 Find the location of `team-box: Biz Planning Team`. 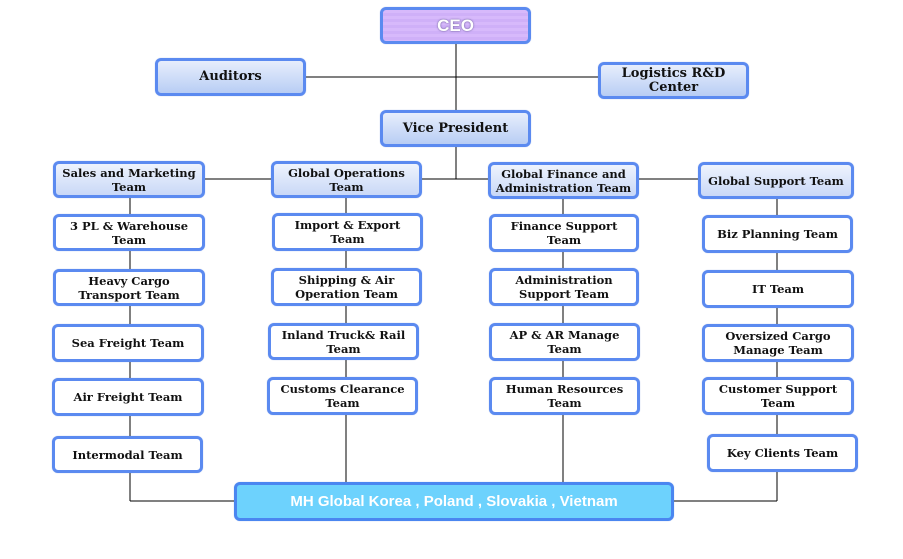

team-box: Biz Planning Team is located at coordinates (777, 234).